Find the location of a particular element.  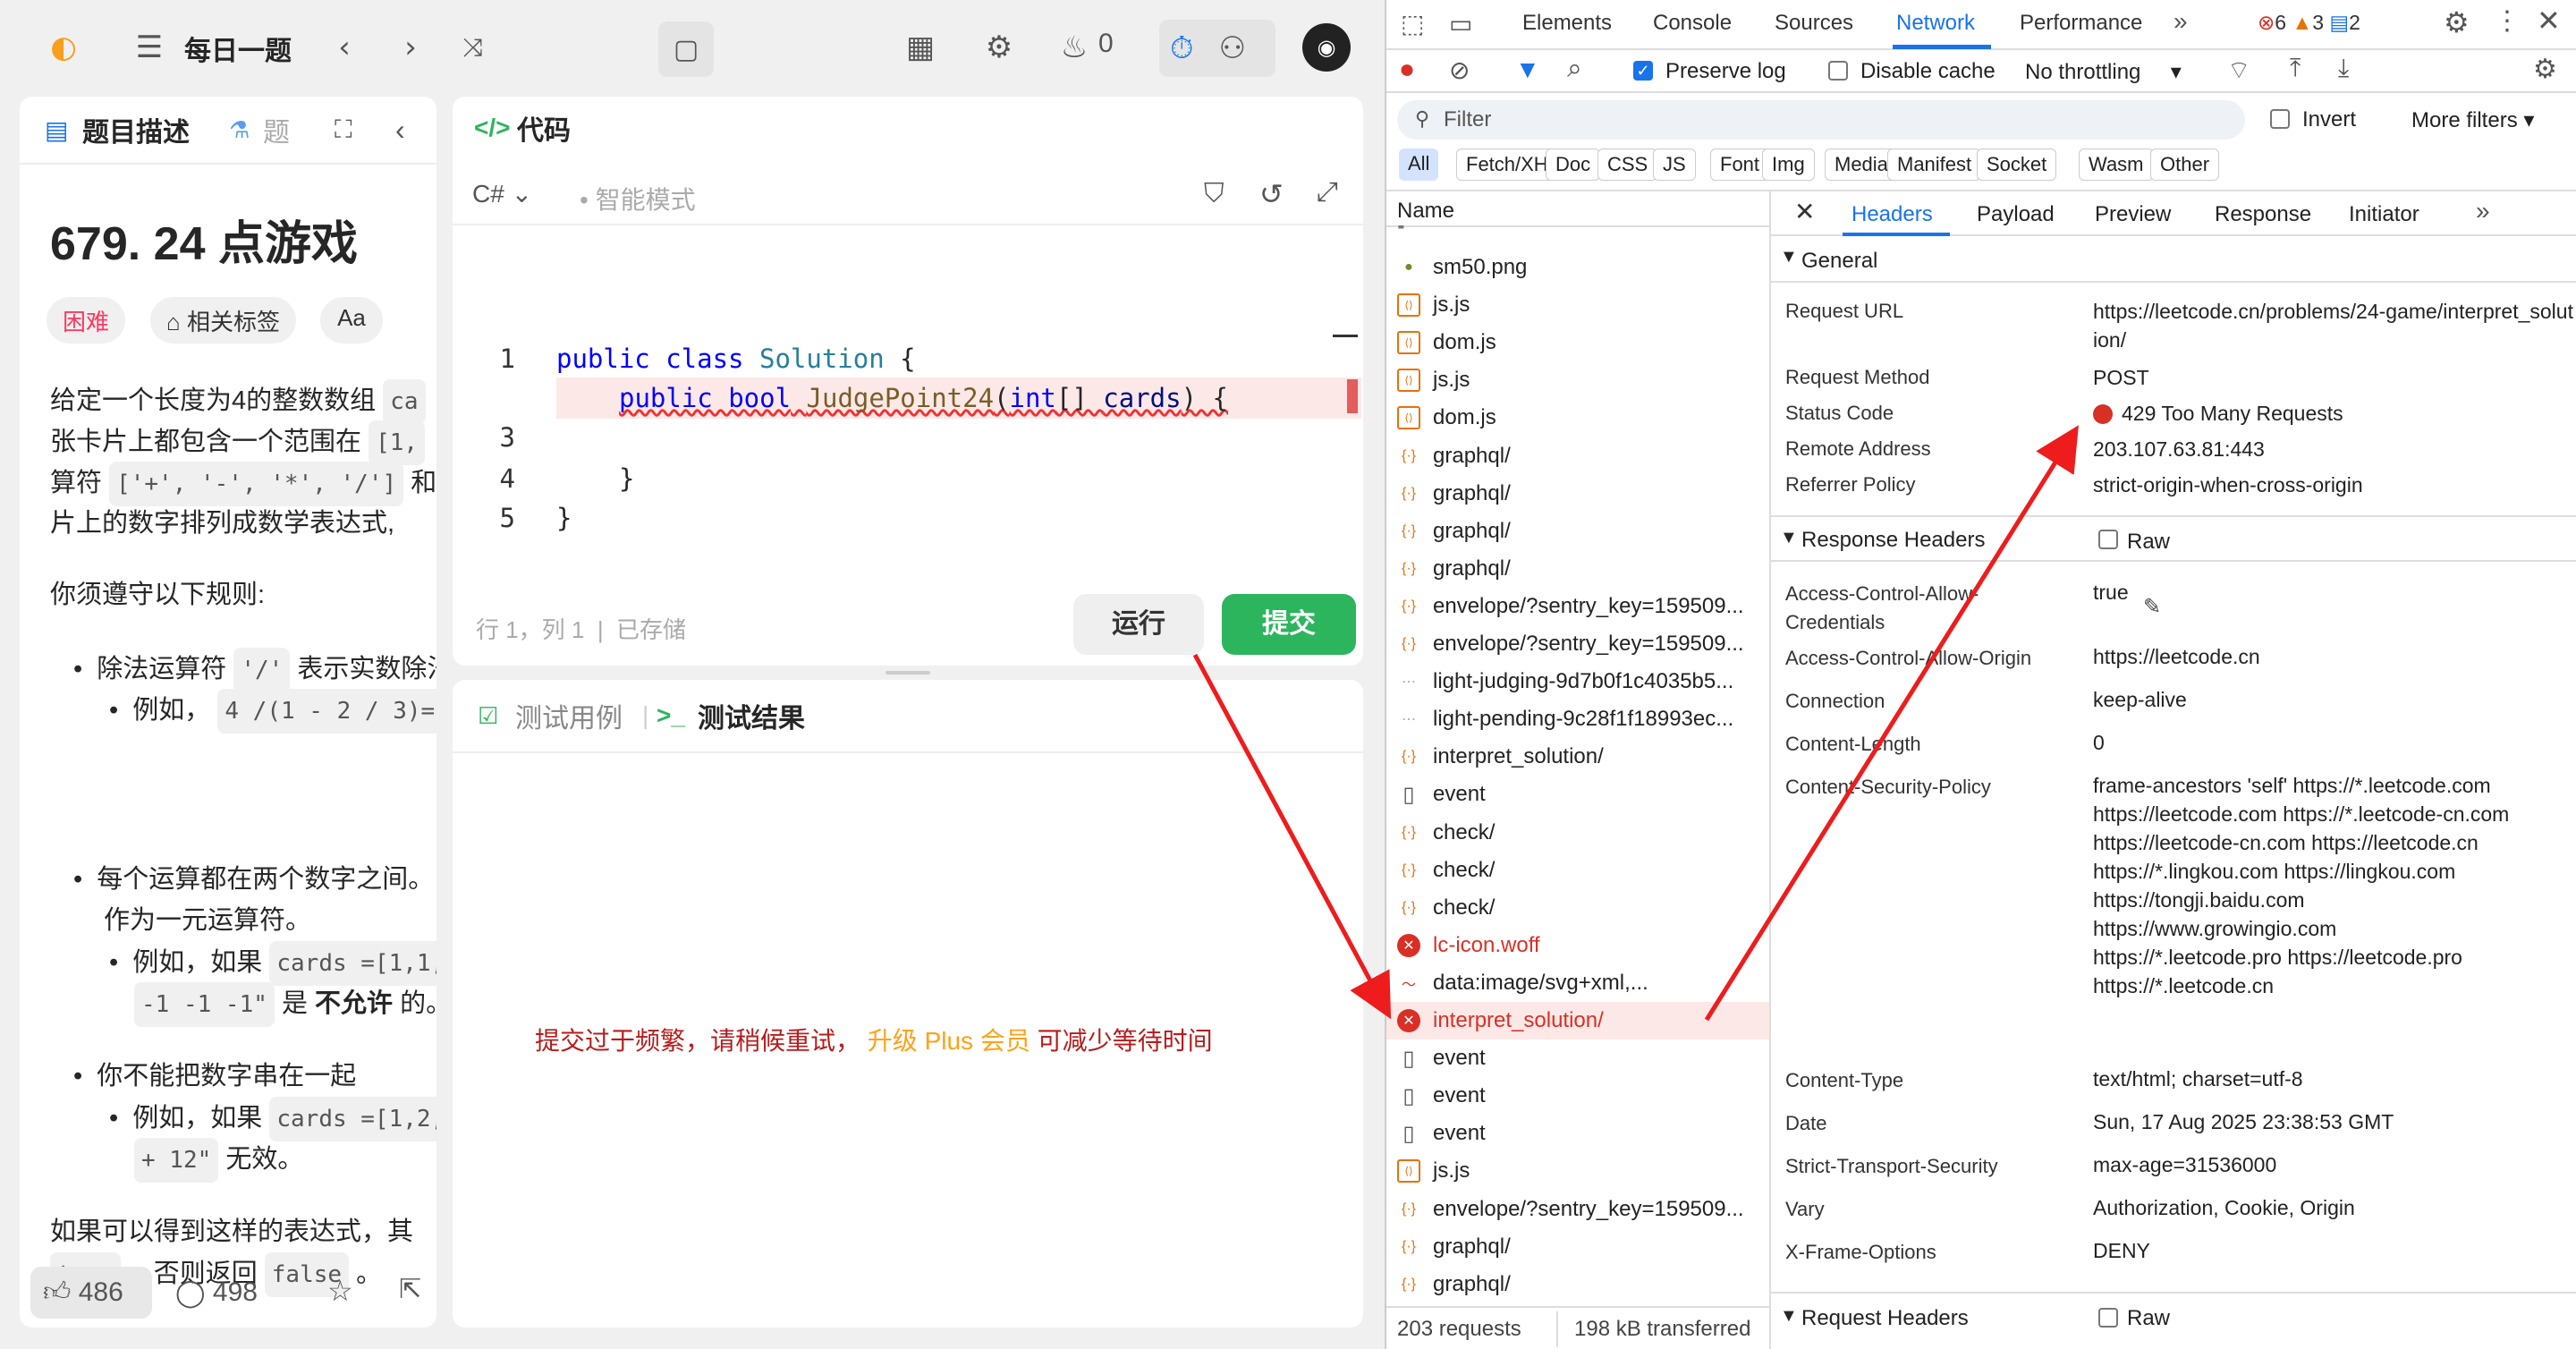

header-value: true is located at coordinates (2334, 592).